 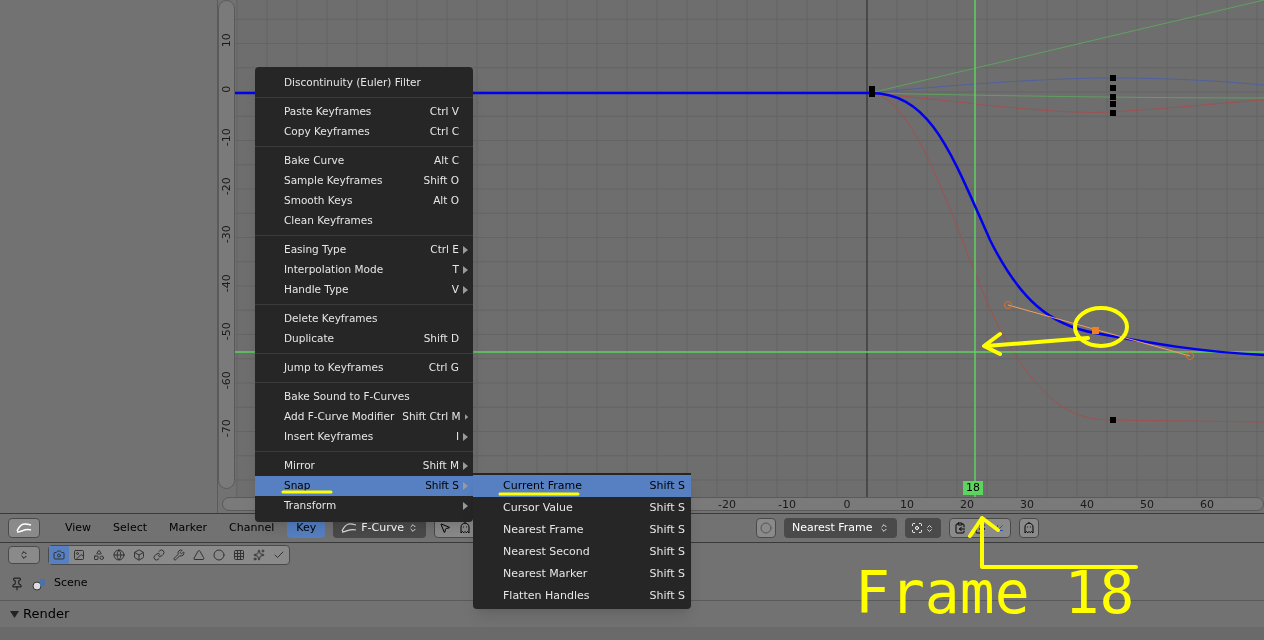 I want to click on menu-item: Nearest Second Shift S, so click(x=582, y=552).